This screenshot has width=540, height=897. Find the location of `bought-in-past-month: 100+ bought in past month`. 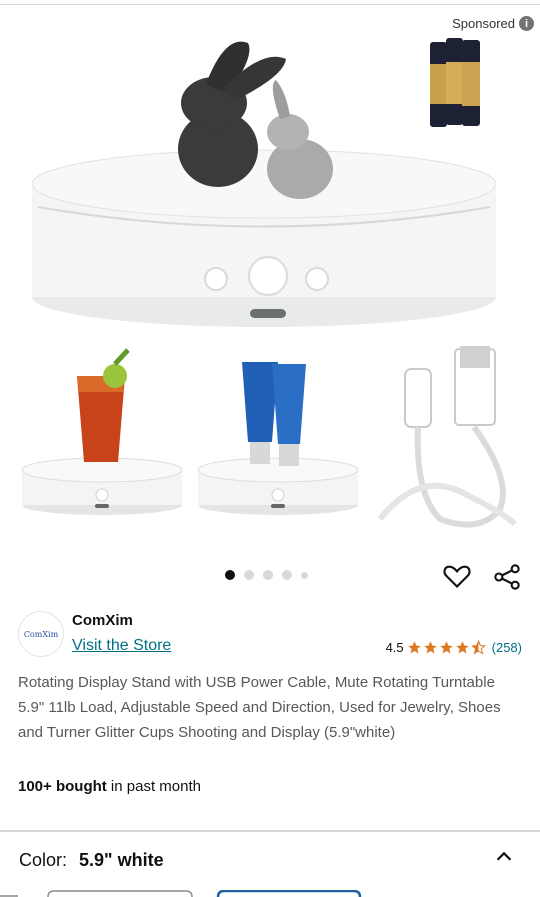

bought-in-past-month: 100+ bought in past month is located at coordinates (109, 786).